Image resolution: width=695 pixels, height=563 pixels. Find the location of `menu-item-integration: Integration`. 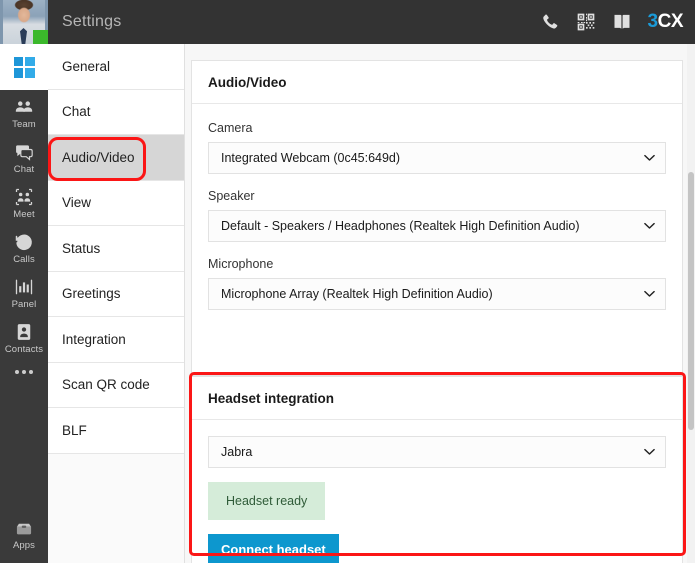

menu-item-integration: Integration is located at coordinates (116, 340).